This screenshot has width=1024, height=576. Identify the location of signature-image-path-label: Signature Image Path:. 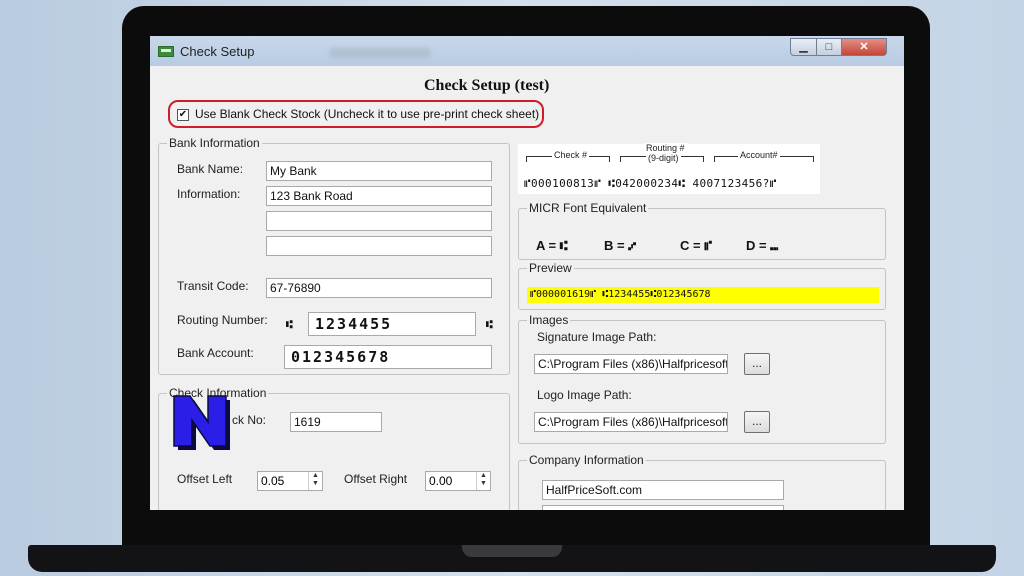
(597, 337).